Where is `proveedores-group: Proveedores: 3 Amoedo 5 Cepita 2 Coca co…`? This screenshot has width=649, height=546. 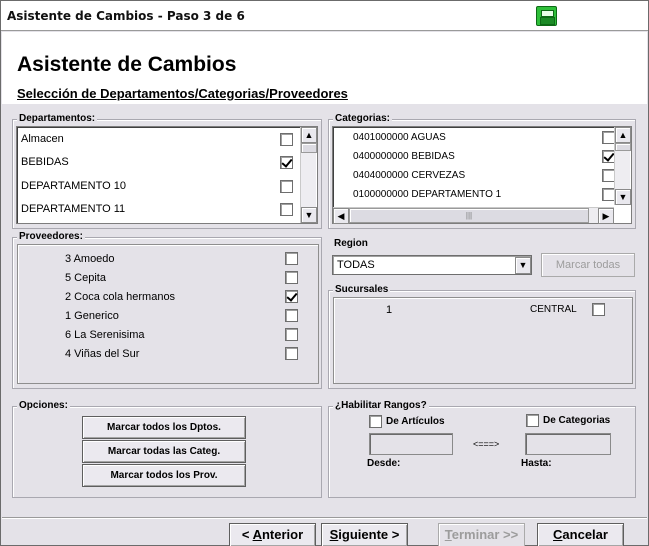
proveedores-group: Proveedores: 3 Amoedo 5 Cepita 2 Coca co… is located at coordinates (167, 310).